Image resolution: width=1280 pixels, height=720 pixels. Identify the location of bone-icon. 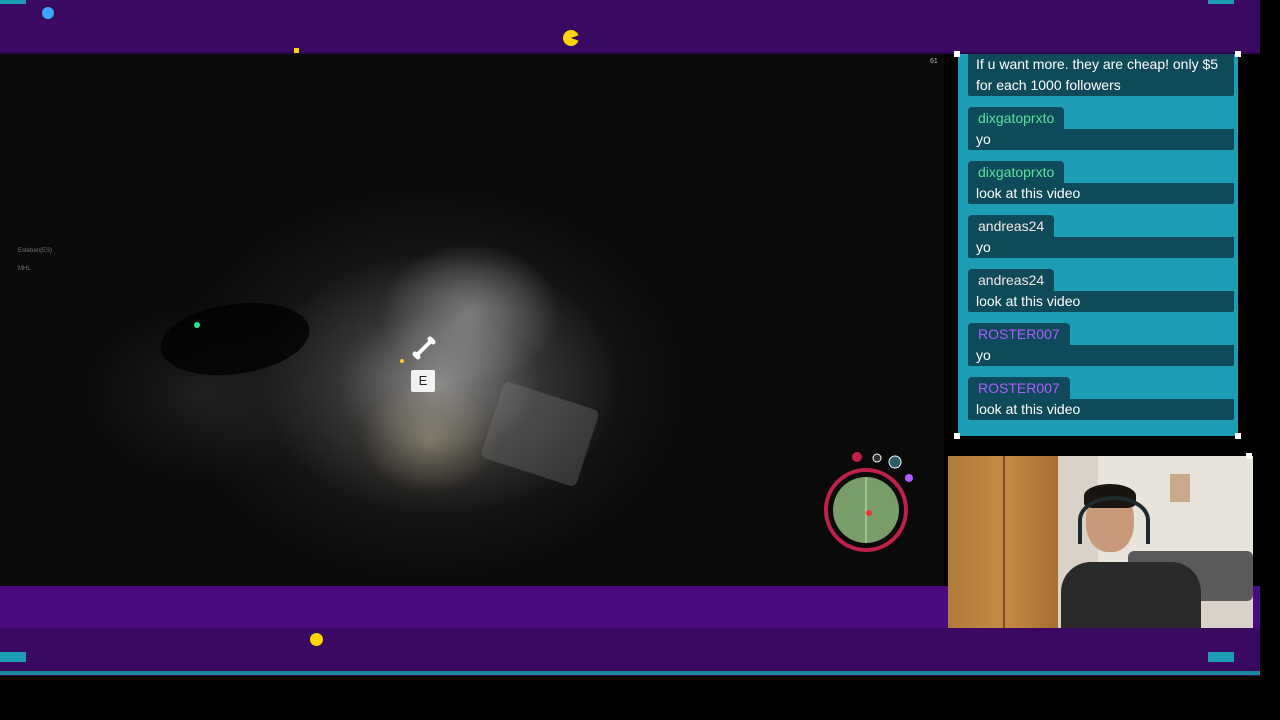
(424, 348).